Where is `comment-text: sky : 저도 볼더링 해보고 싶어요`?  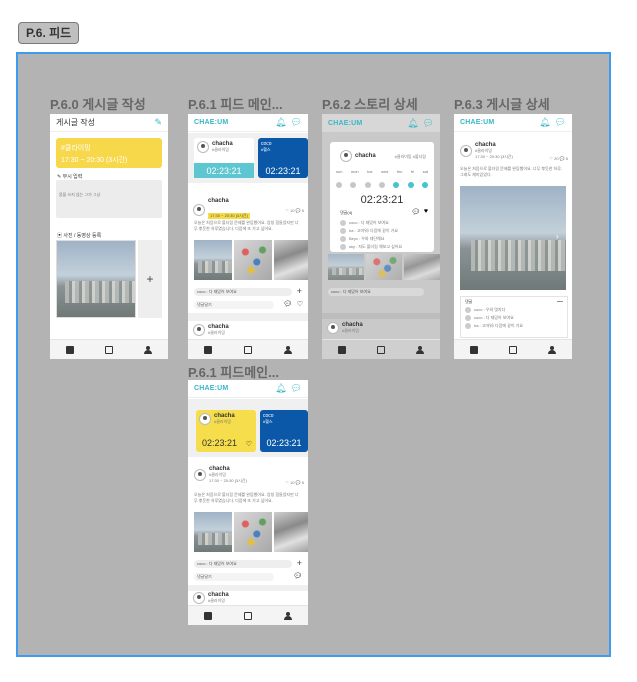 comment-text: sky : 저도 볼더링 해보고 싶어요 is located at coordinates (376, 247).